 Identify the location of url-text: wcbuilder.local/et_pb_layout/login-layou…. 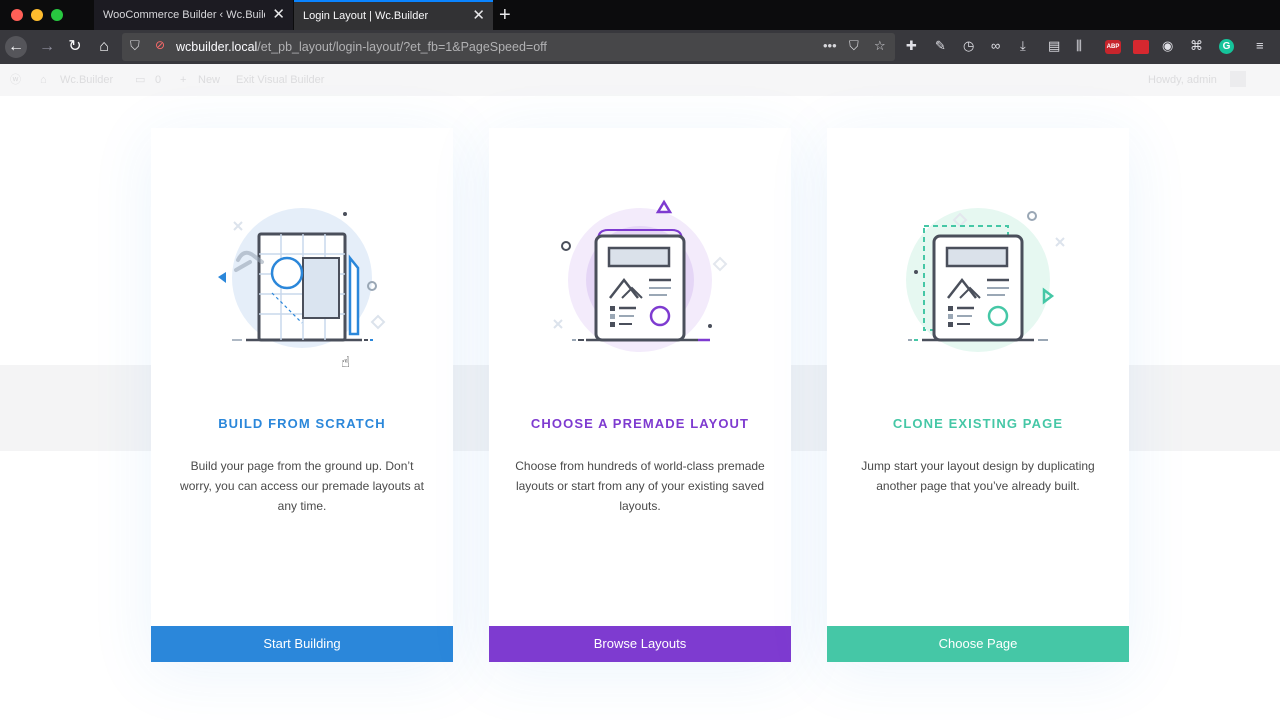
(361, 47).